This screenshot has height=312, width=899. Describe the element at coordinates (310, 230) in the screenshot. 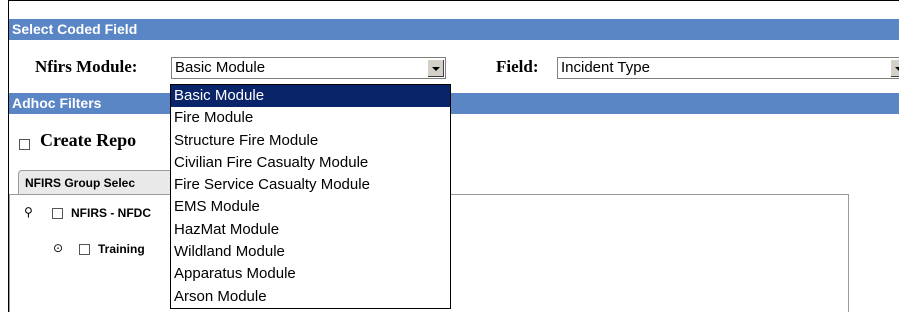

I see `dropdown-option-hazmat-module: HazMat Module` at that location.